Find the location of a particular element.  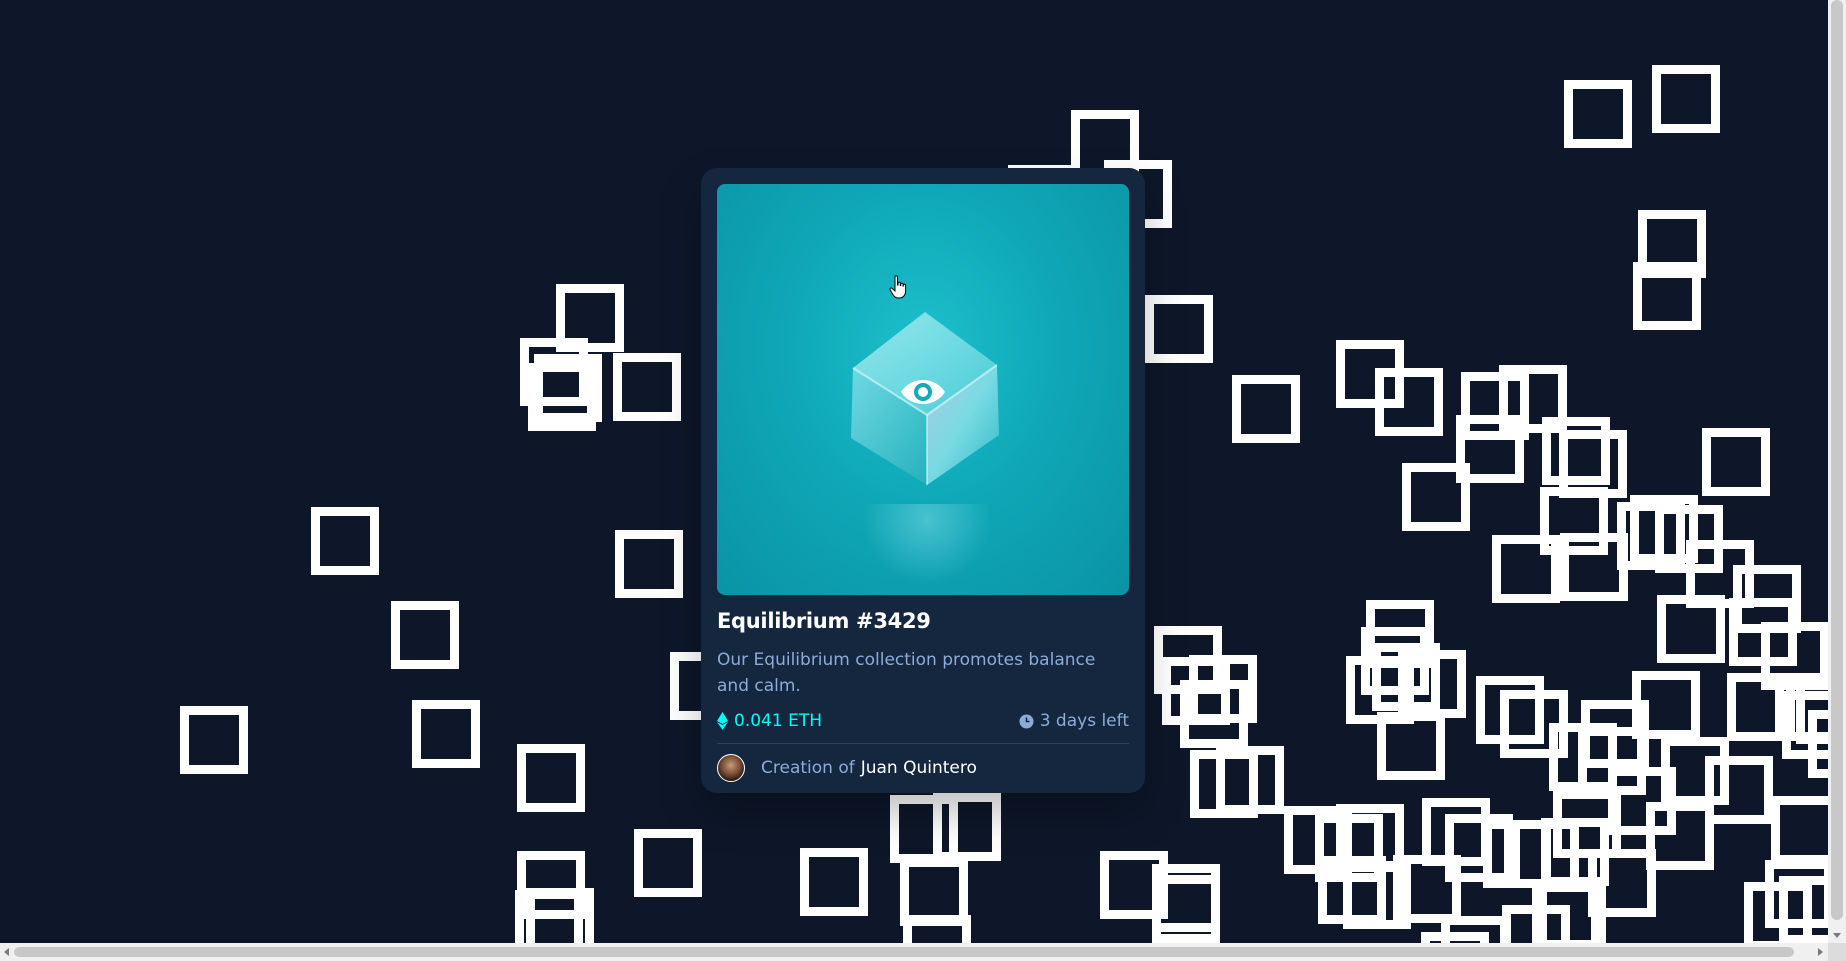

time-left-value: 3 days left is located at coordinates (1084, 721).